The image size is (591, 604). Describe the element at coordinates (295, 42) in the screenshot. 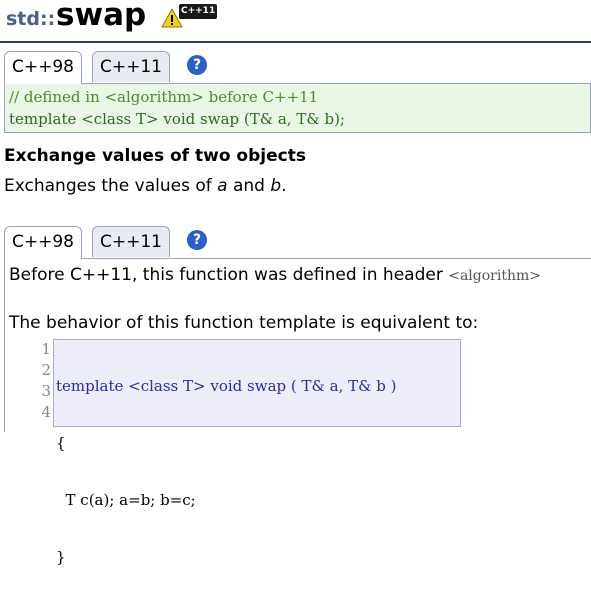

I see `title-divider` at that location.